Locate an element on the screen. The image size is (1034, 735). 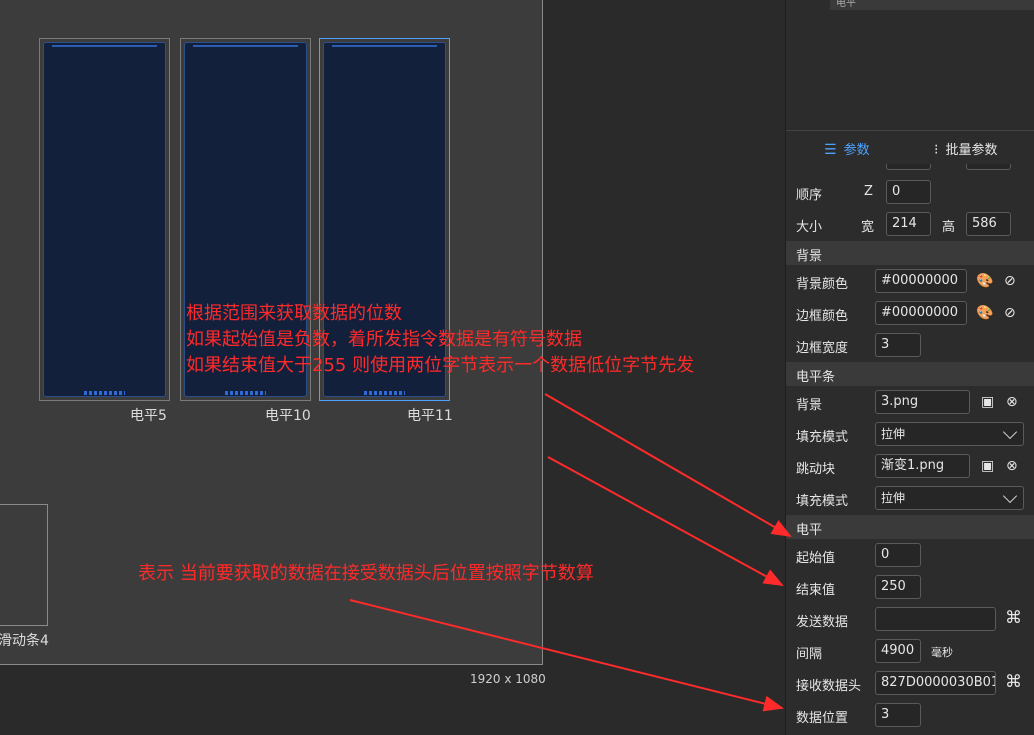
interval-label: 间隔 is located at coordinates (809, 654).